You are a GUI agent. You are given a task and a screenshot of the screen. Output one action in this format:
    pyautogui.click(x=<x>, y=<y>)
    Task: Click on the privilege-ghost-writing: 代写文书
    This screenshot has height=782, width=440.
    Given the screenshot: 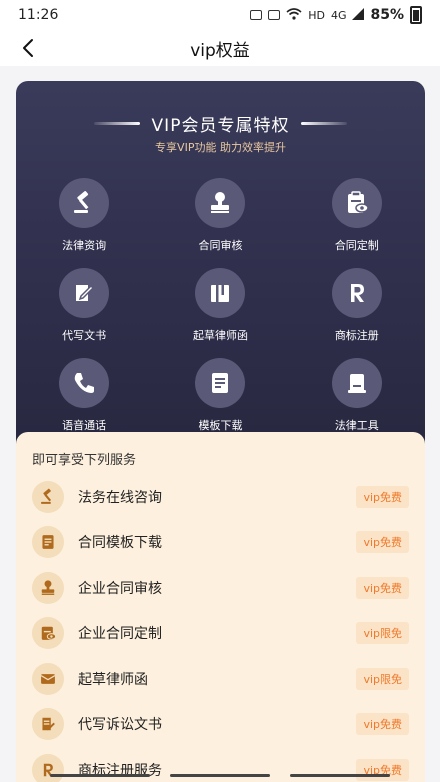 What is the action you would take?
    pyautogui.click(x=84, y=305)
    